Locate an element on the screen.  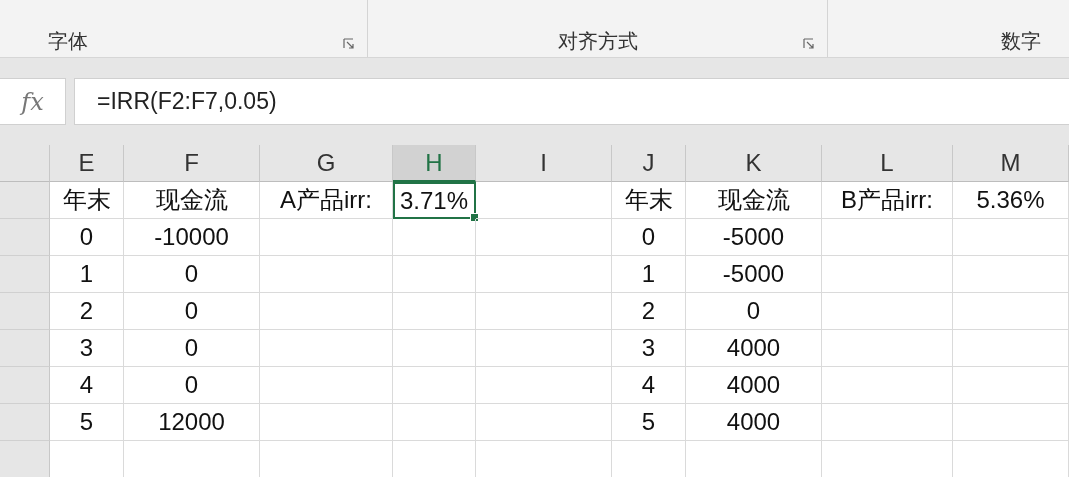
formula-input: =IRR(F2:F7,0.05) is located at coordinates (571, 101).